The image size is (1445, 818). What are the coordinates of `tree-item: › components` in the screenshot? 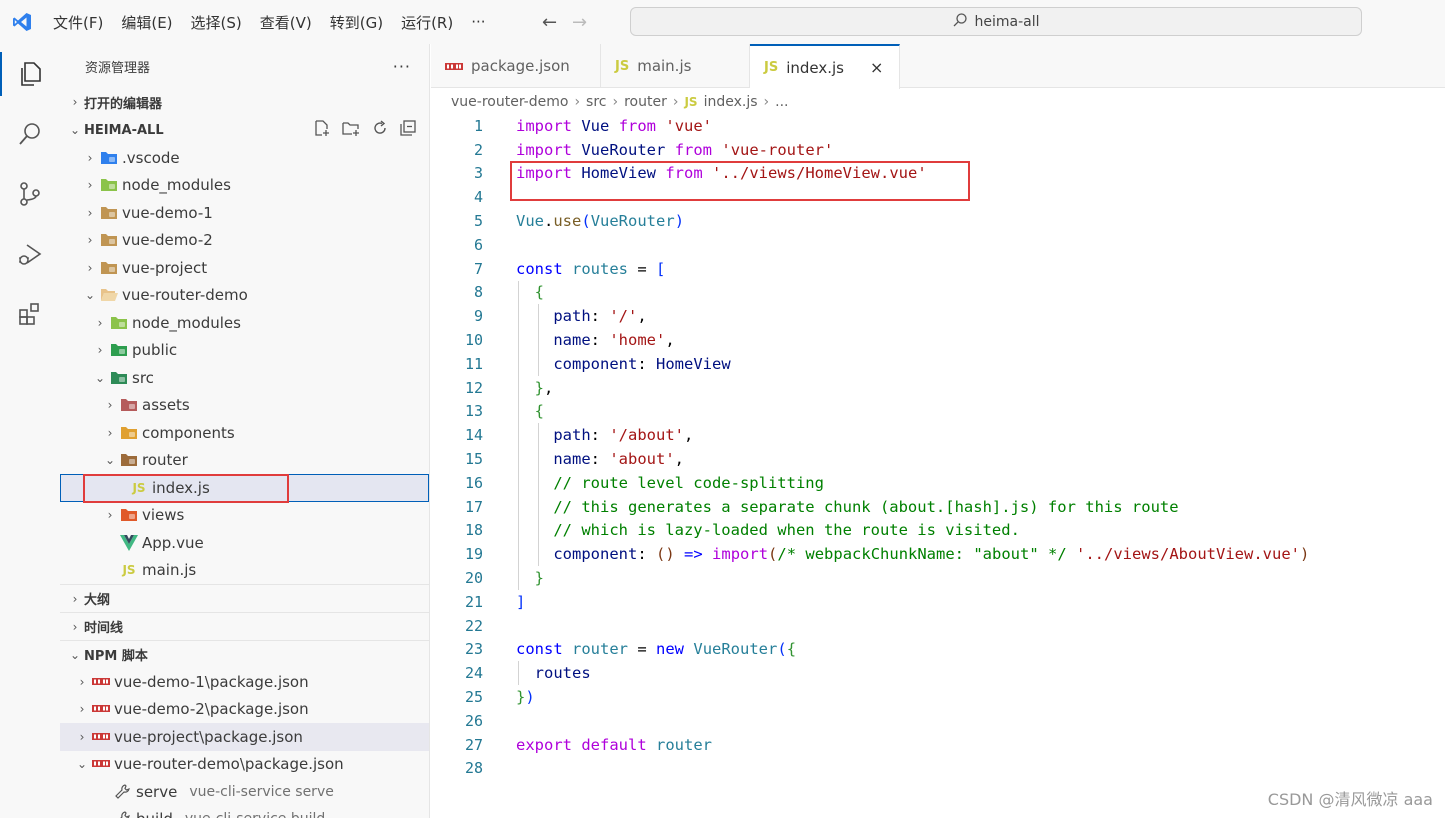 It's located at (244, 433).